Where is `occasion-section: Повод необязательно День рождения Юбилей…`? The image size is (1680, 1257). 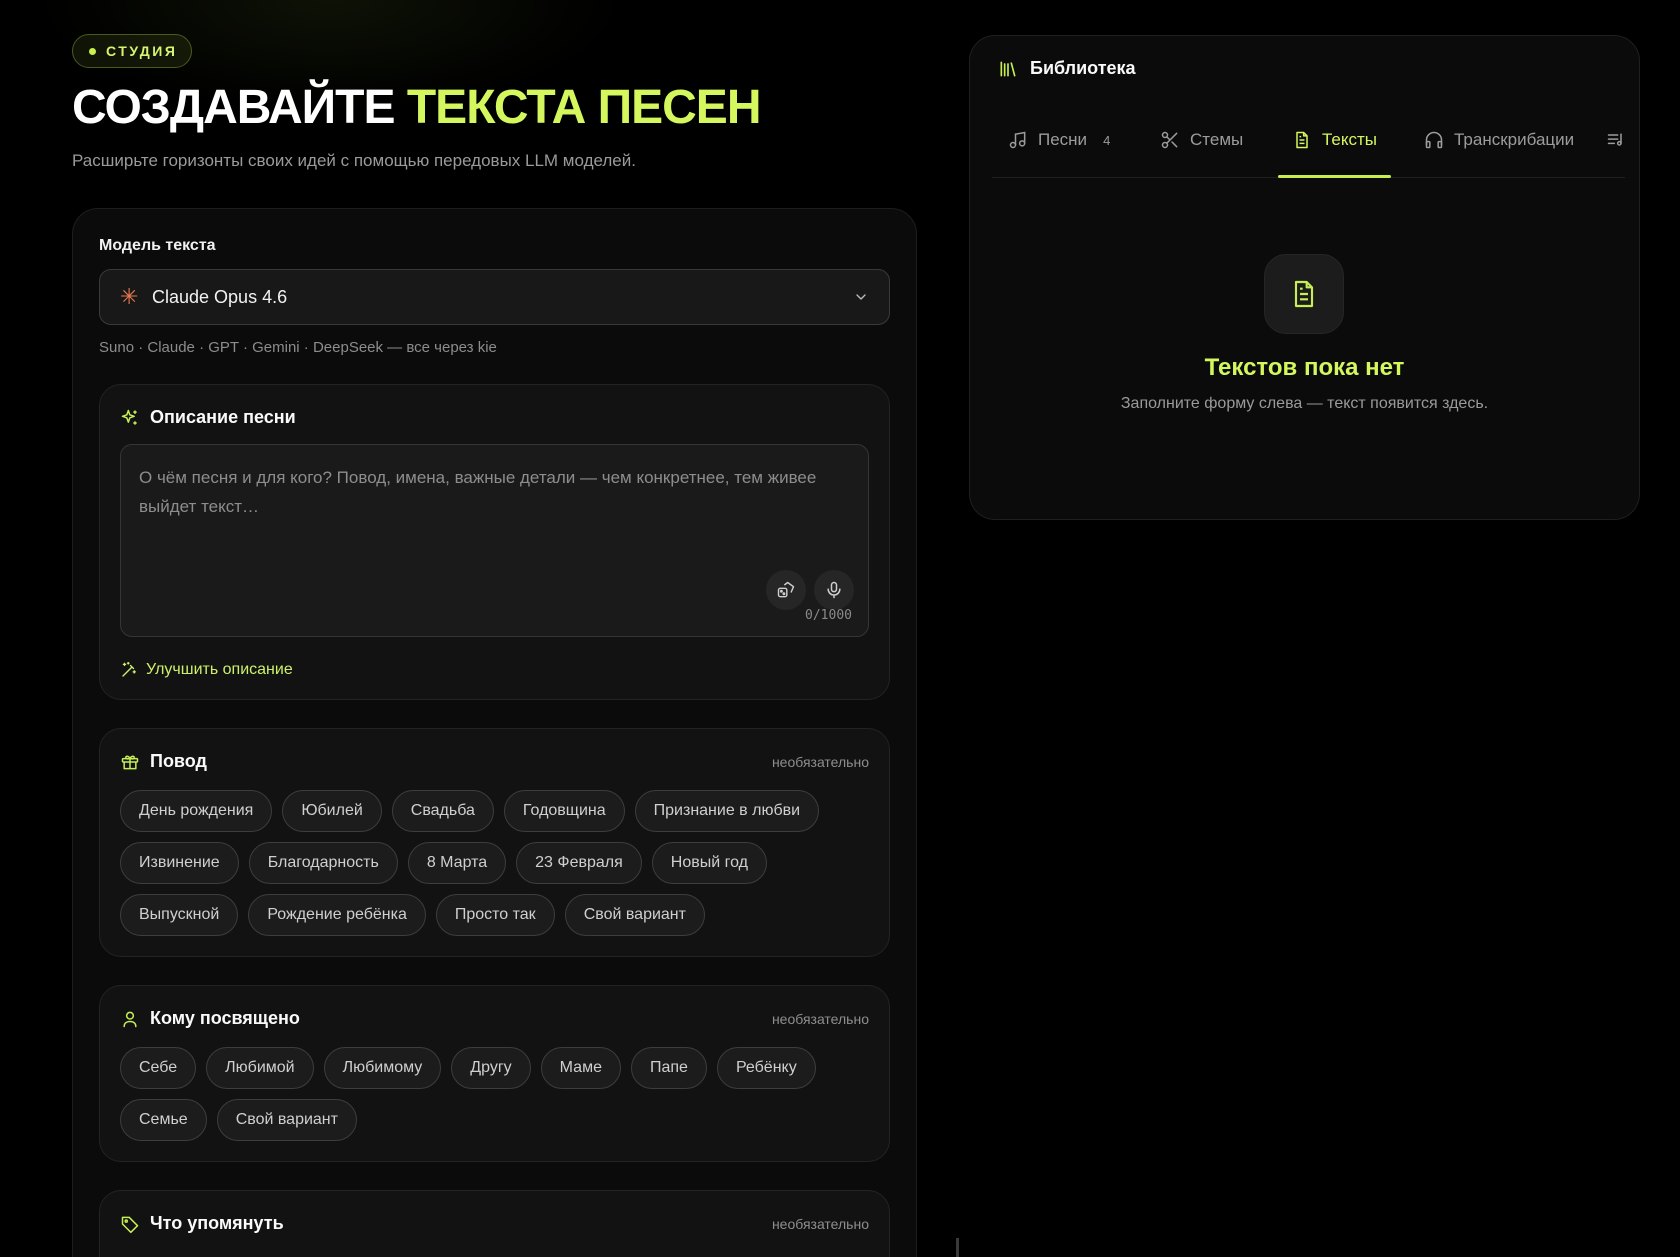 occasion-section: Повод необязательно День рождения Юбилей… is located at coordinates (494, 842).